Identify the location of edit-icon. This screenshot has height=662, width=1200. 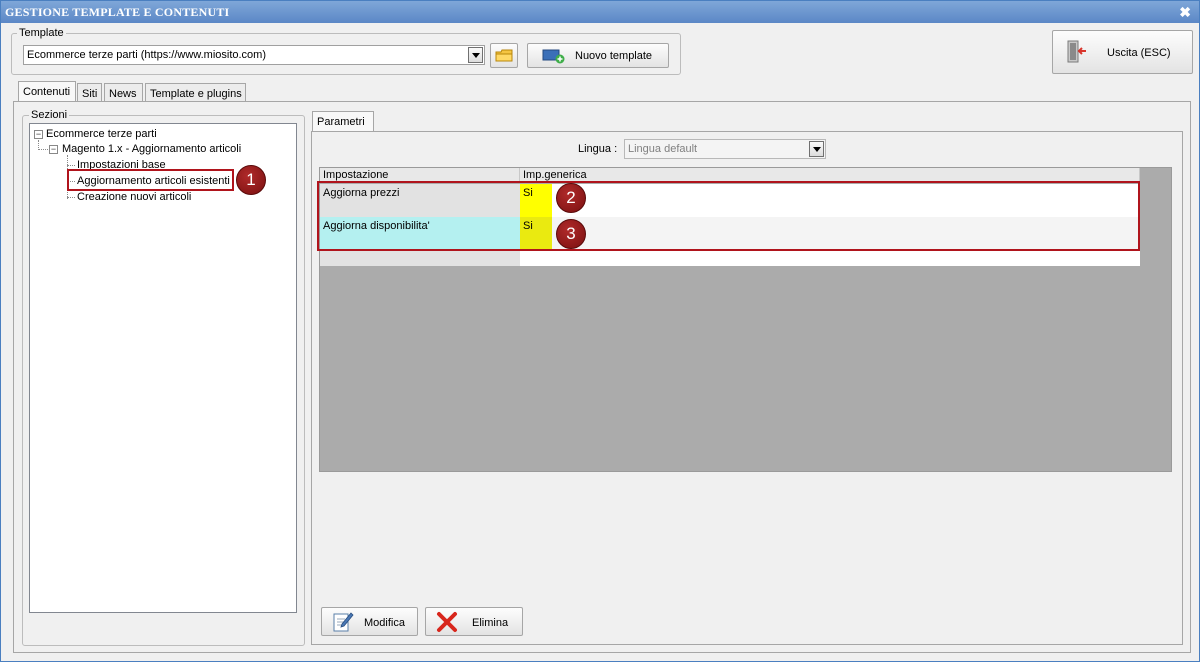
(343, 622).